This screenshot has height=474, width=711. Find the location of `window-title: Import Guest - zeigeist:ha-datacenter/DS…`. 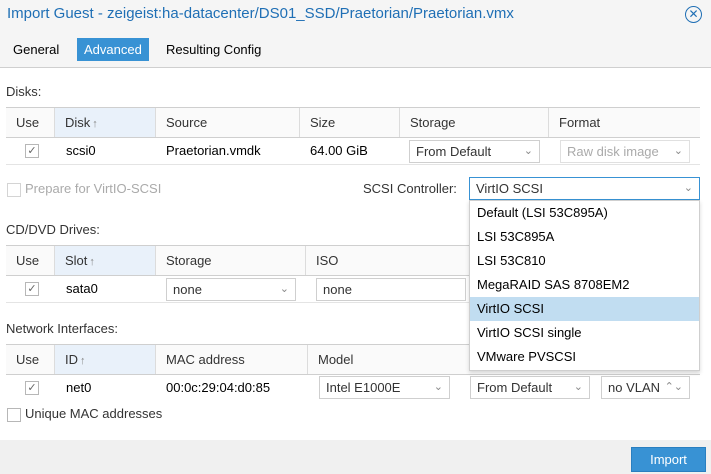

window-title: Import Guest - zeigeist:ha-datacenter/DS… is located at coordinates (260, 13).